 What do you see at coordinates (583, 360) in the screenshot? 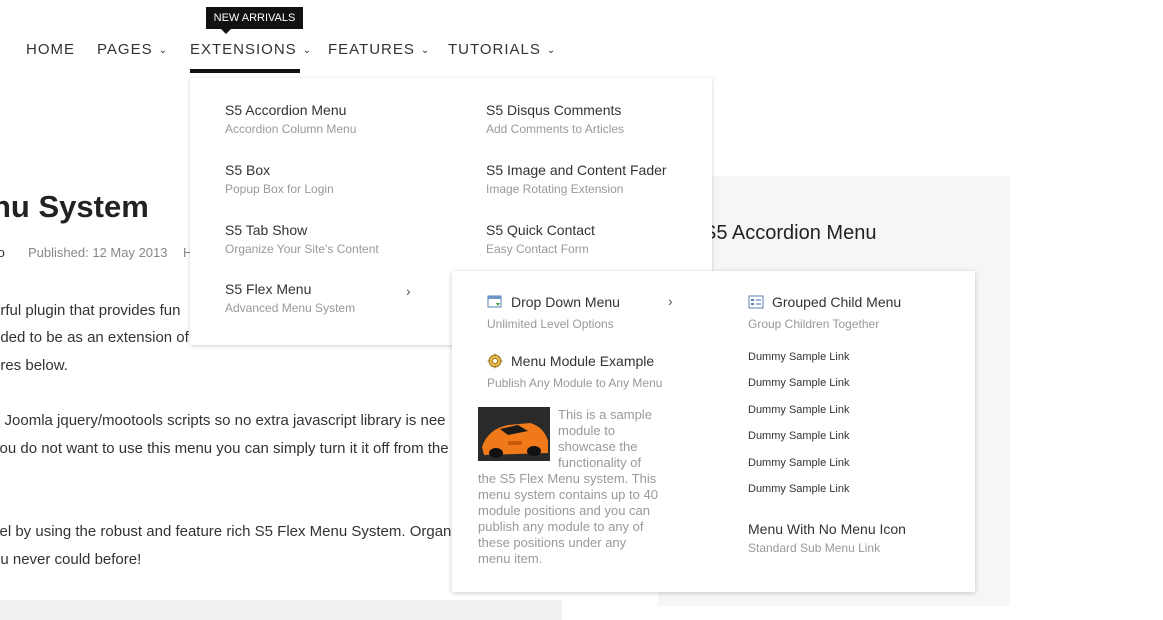
I see `menu-item-title: Menu Module Example` at bounding box center [583, 360].